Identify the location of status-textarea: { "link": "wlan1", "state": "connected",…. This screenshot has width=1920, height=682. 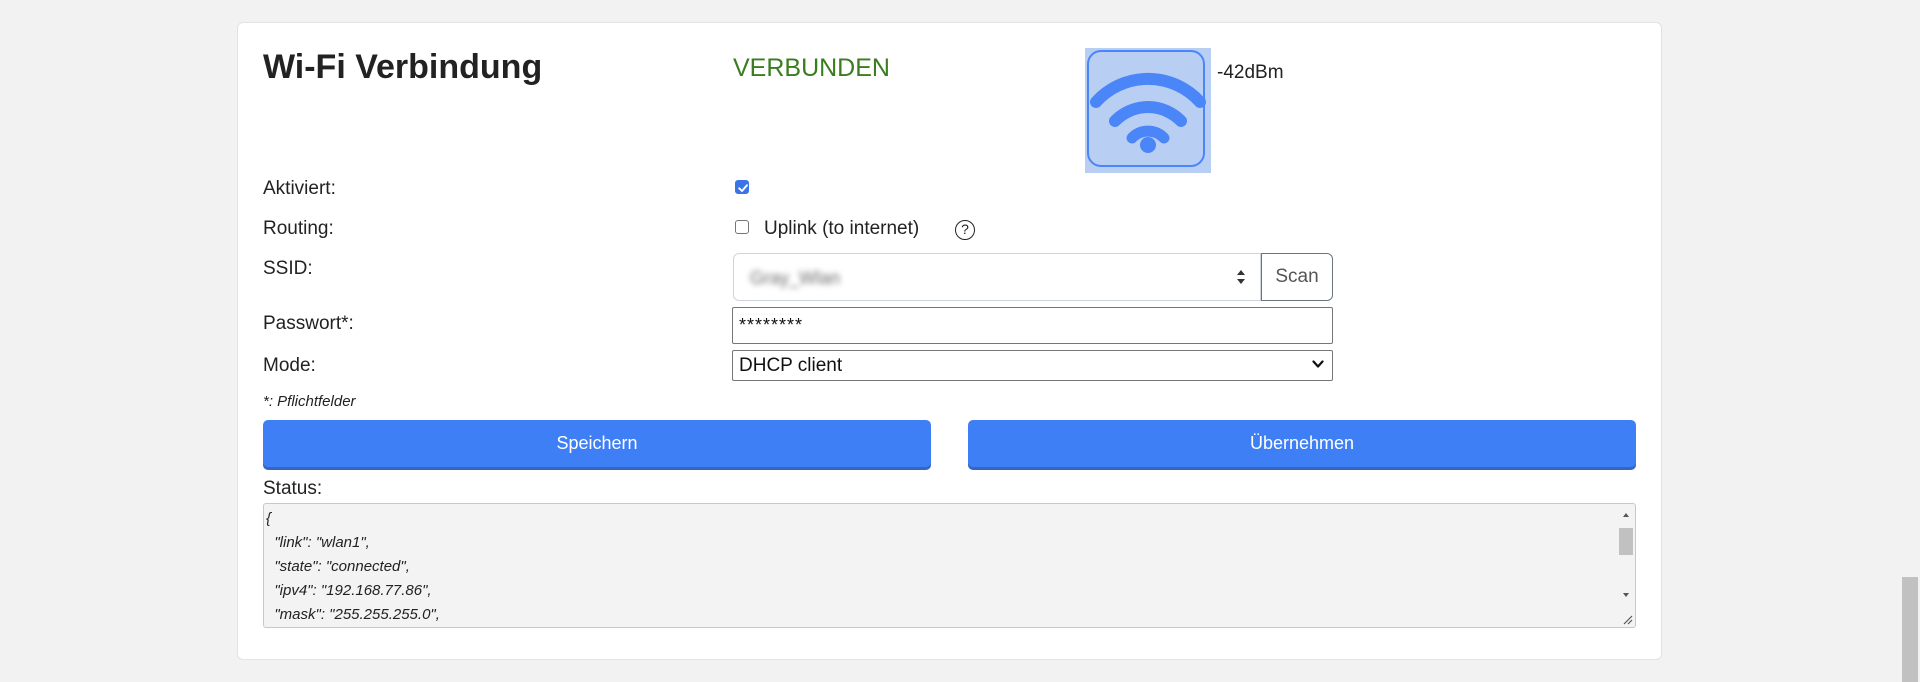
(949, 565).